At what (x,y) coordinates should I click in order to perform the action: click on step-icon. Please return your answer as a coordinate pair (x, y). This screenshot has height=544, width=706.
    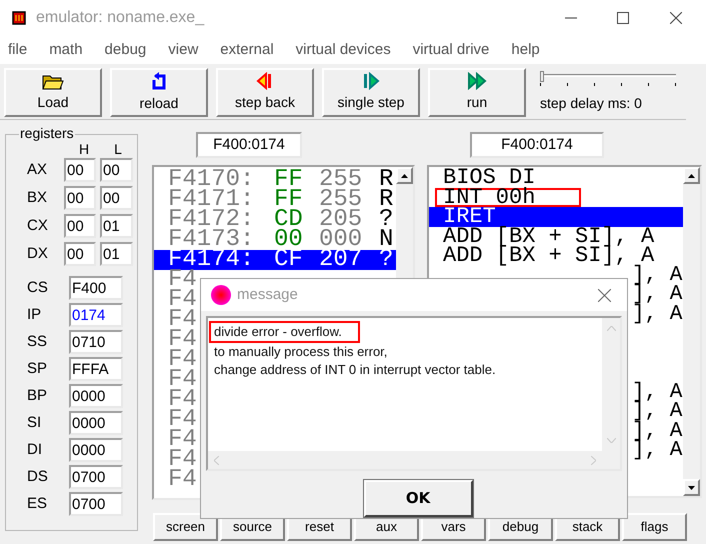
    Looking at the image, I should click on (371, 81).